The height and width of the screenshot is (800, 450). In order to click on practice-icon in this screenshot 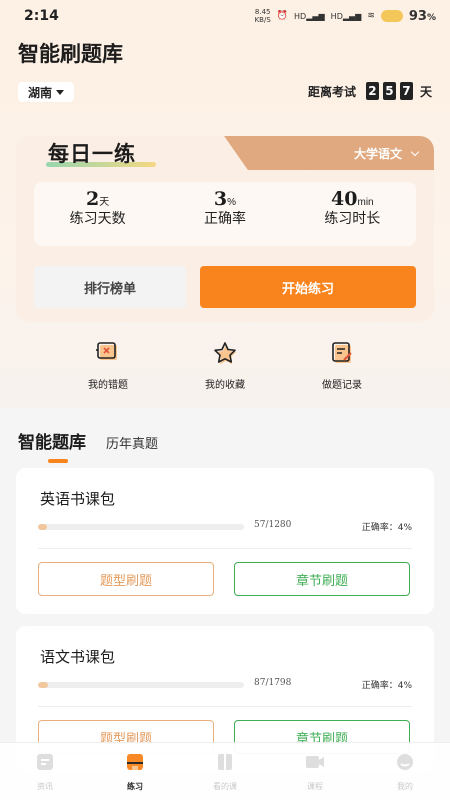, I will do `click(135, 762)`.